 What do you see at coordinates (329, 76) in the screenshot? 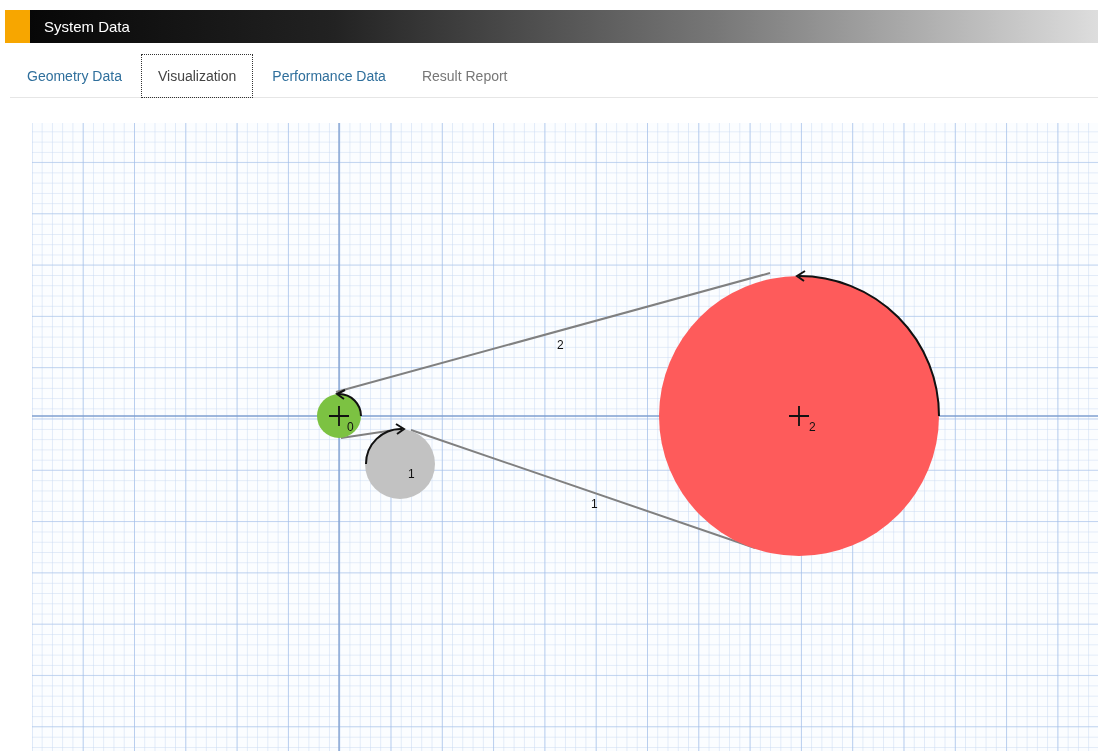
I see `tab: Performance Data` at bounding box center [329, 76].